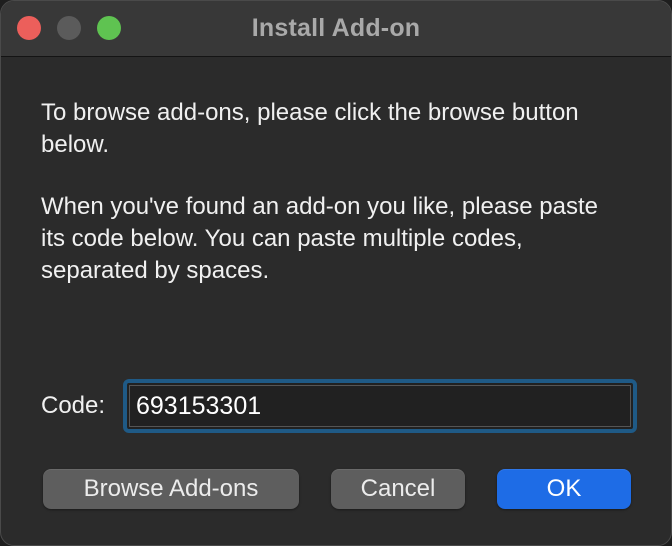 This screenshot has height=546, width=672. What do you see at coordinates (564, 489) in the screenshot?
I see `ok-button: OK` at bounding box center [564, 489].